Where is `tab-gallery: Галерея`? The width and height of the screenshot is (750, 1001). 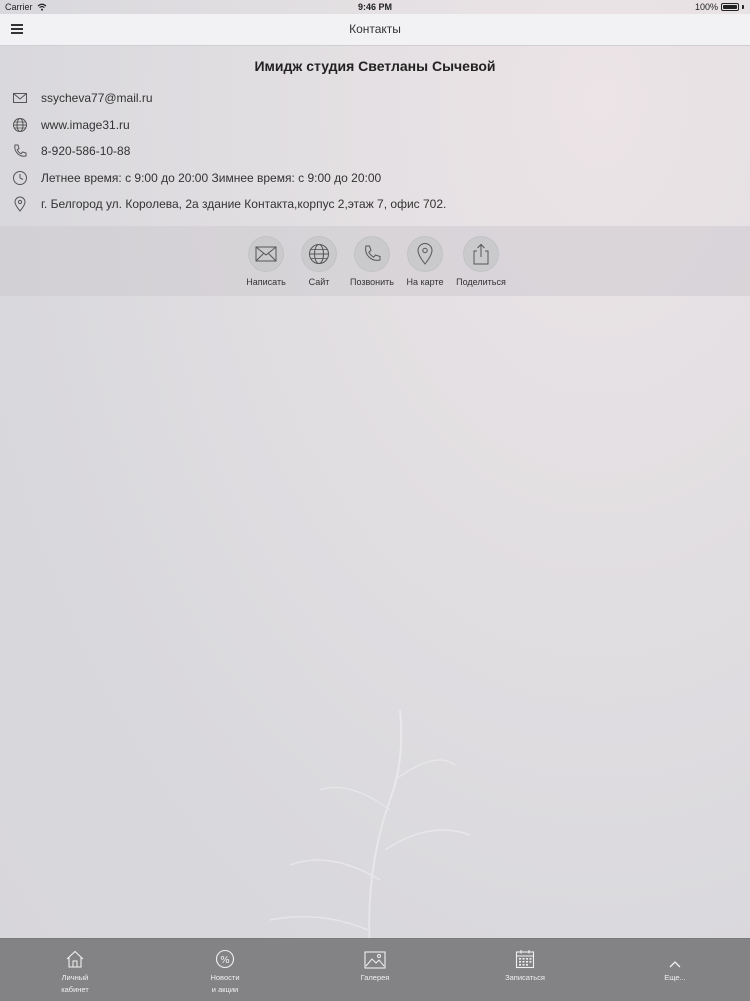 tab-gallery: Галерея is located at coordinates (375, 965).